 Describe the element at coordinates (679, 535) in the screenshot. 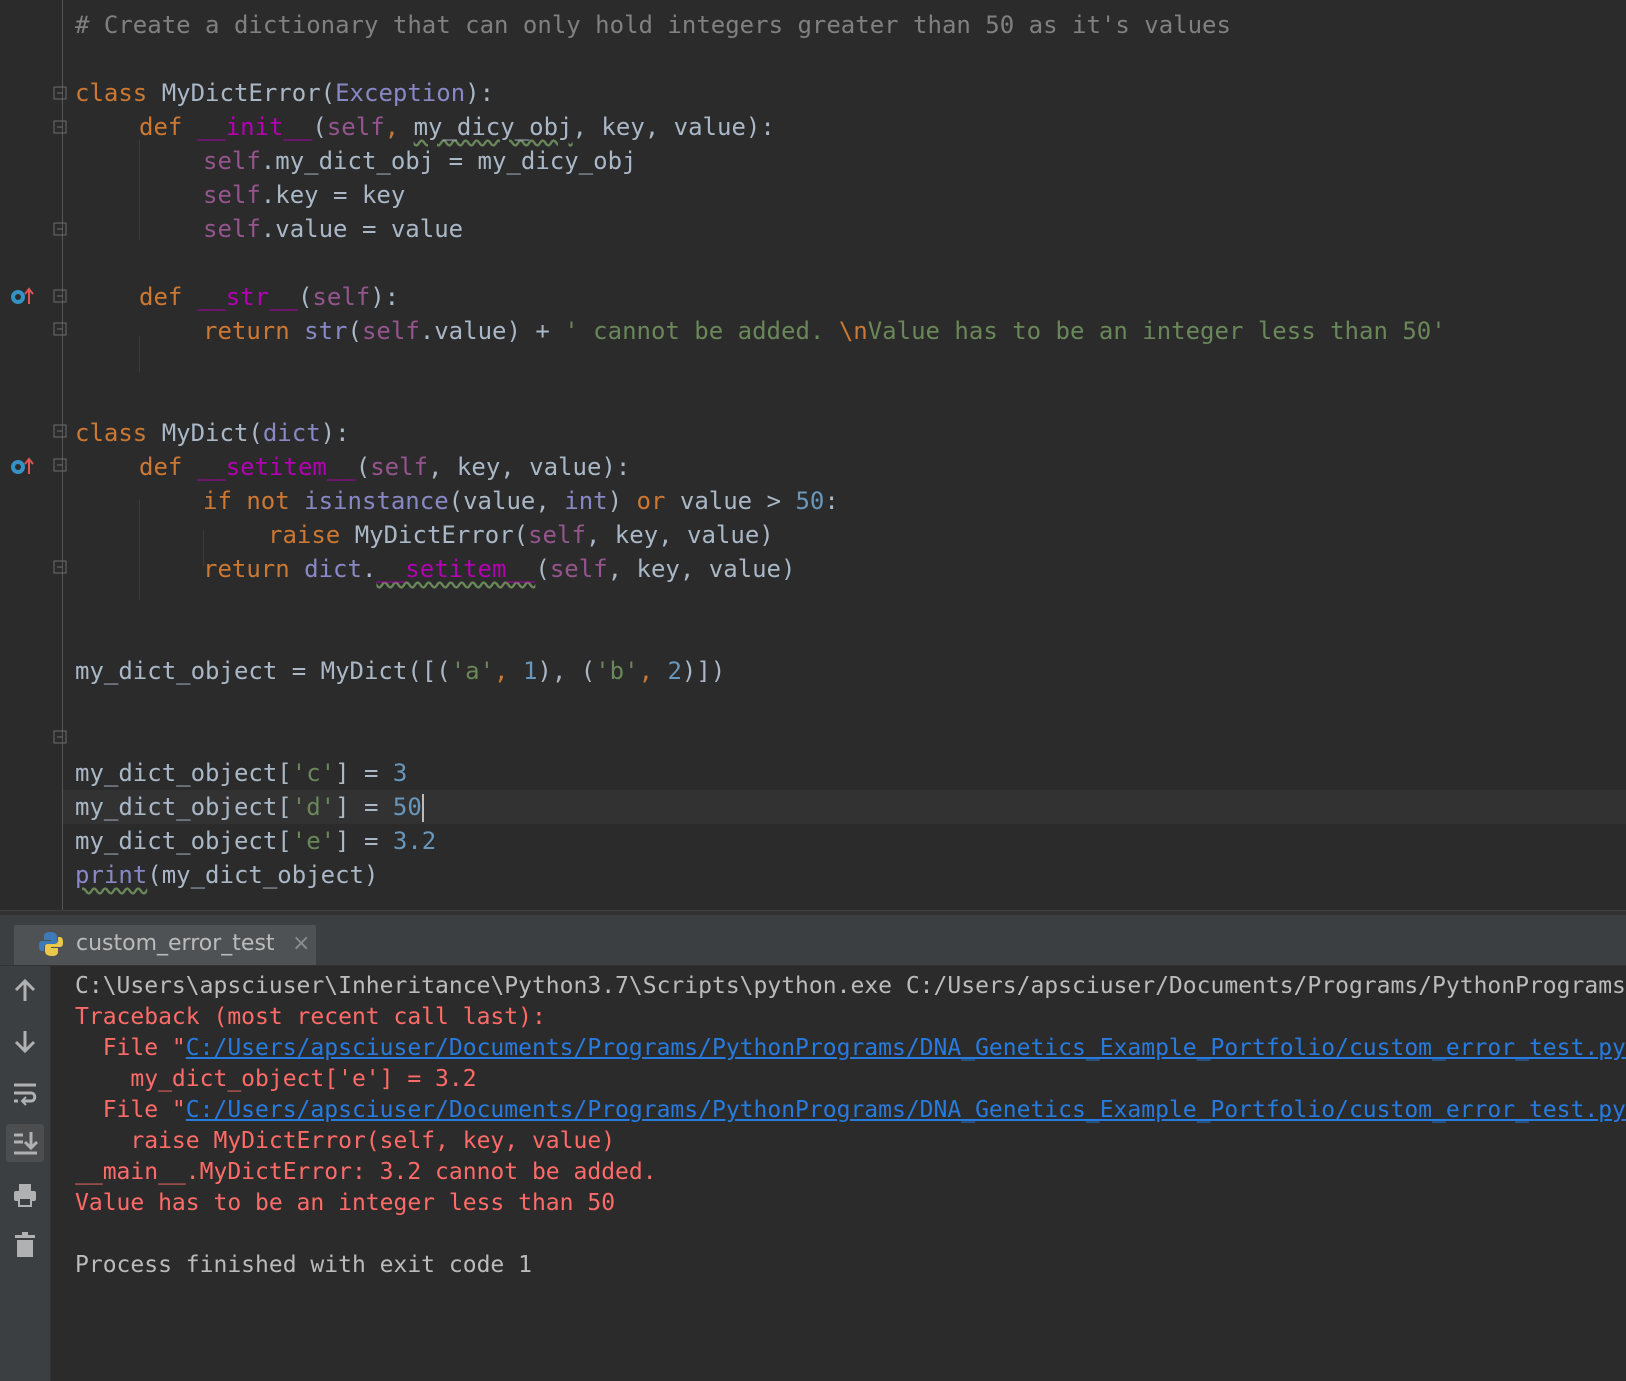

I see `code-text: , key, value)` at that location.